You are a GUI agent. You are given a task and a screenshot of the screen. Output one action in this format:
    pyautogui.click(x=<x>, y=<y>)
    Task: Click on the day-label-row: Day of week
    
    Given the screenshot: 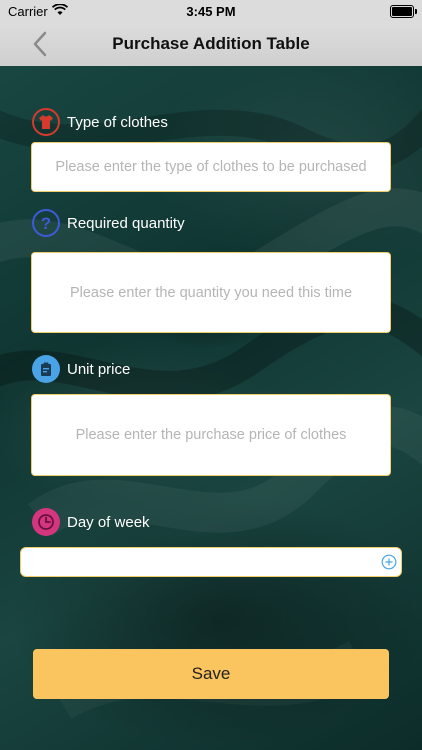 What is the action you would take?
    pyautogui.click(x=91, y=522)
    